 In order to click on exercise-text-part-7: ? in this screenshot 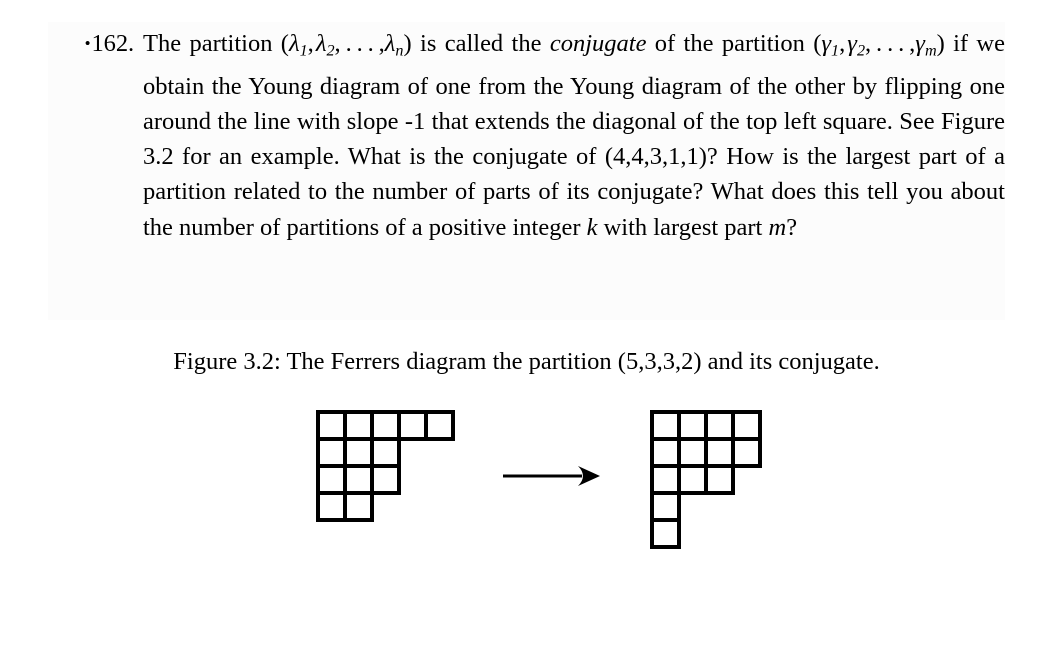, I will do `click(792, 227)`.